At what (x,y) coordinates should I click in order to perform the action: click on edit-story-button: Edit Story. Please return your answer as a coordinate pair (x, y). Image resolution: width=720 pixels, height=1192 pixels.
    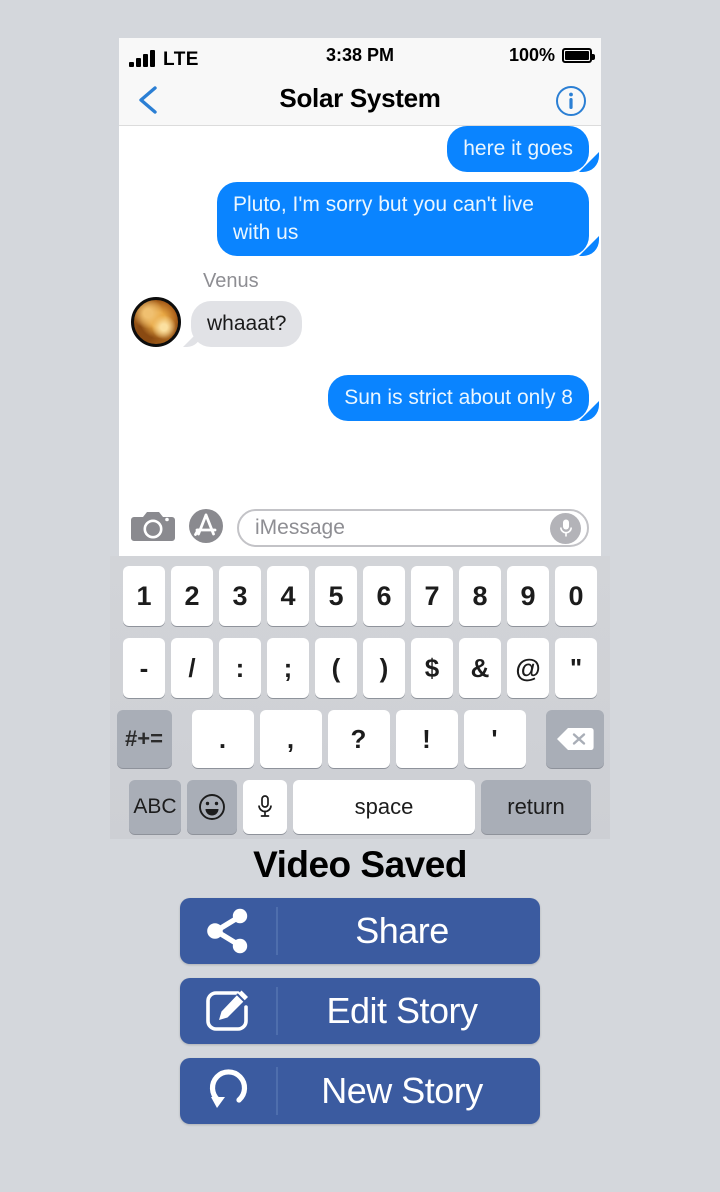
    Looking at the image, I should click on (360, 1011).